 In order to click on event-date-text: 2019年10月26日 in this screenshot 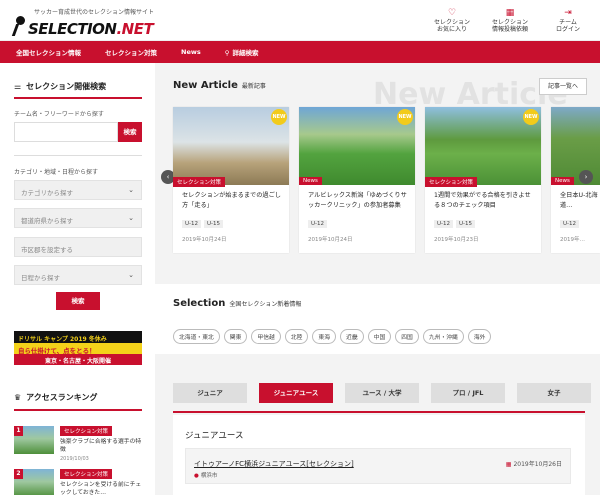, I will do `click(537, 464)`.